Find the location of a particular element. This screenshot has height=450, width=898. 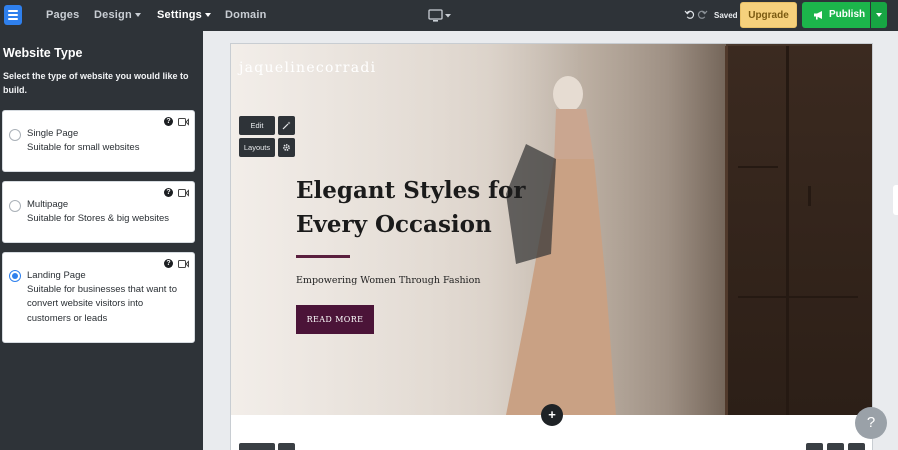

panel-handle is located at coordinates (895, 200).